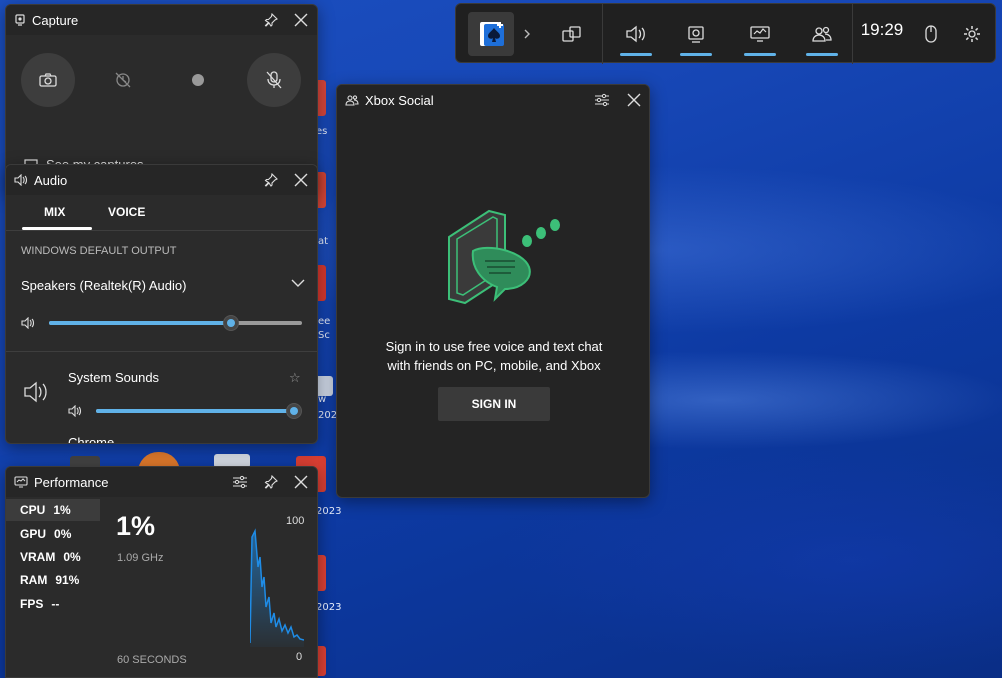 This screenshot has height=678, width=1002. What do you see at coordinates (725, 33) in the screenshot?
I see `game-bar: 19:29` at bounding box center [725, 33].